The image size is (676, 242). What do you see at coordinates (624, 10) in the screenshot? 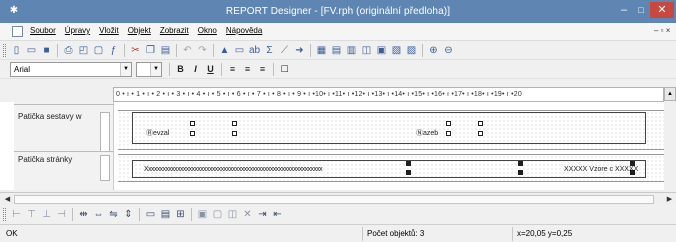
I see `minimize-button: –` at bounding box center [624, 10].